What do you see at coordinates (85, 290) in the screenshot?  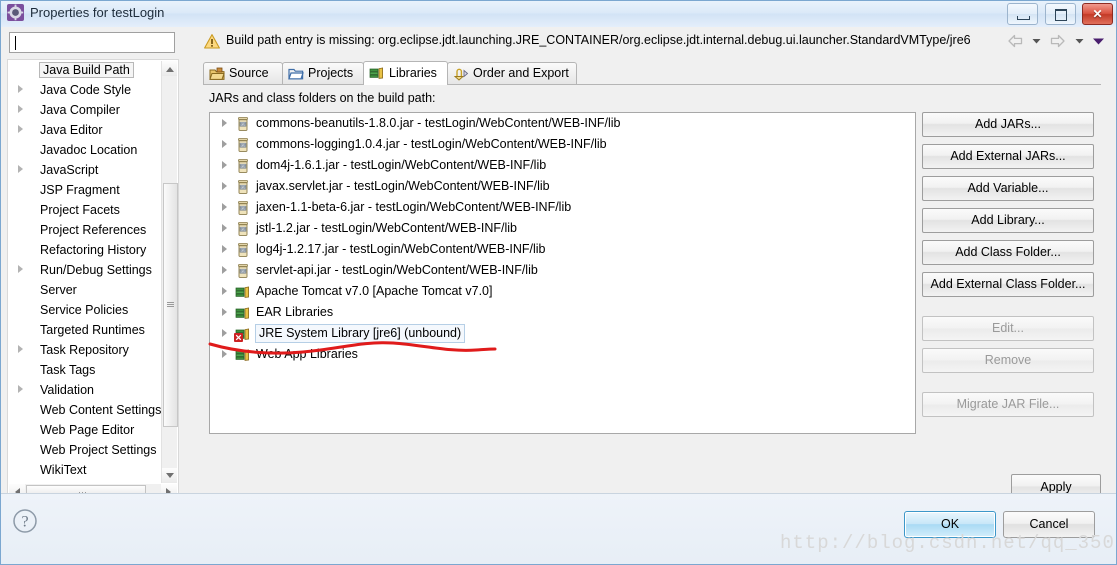 I see `sidebar-item-server: Server` at bounding box center [85, 290].